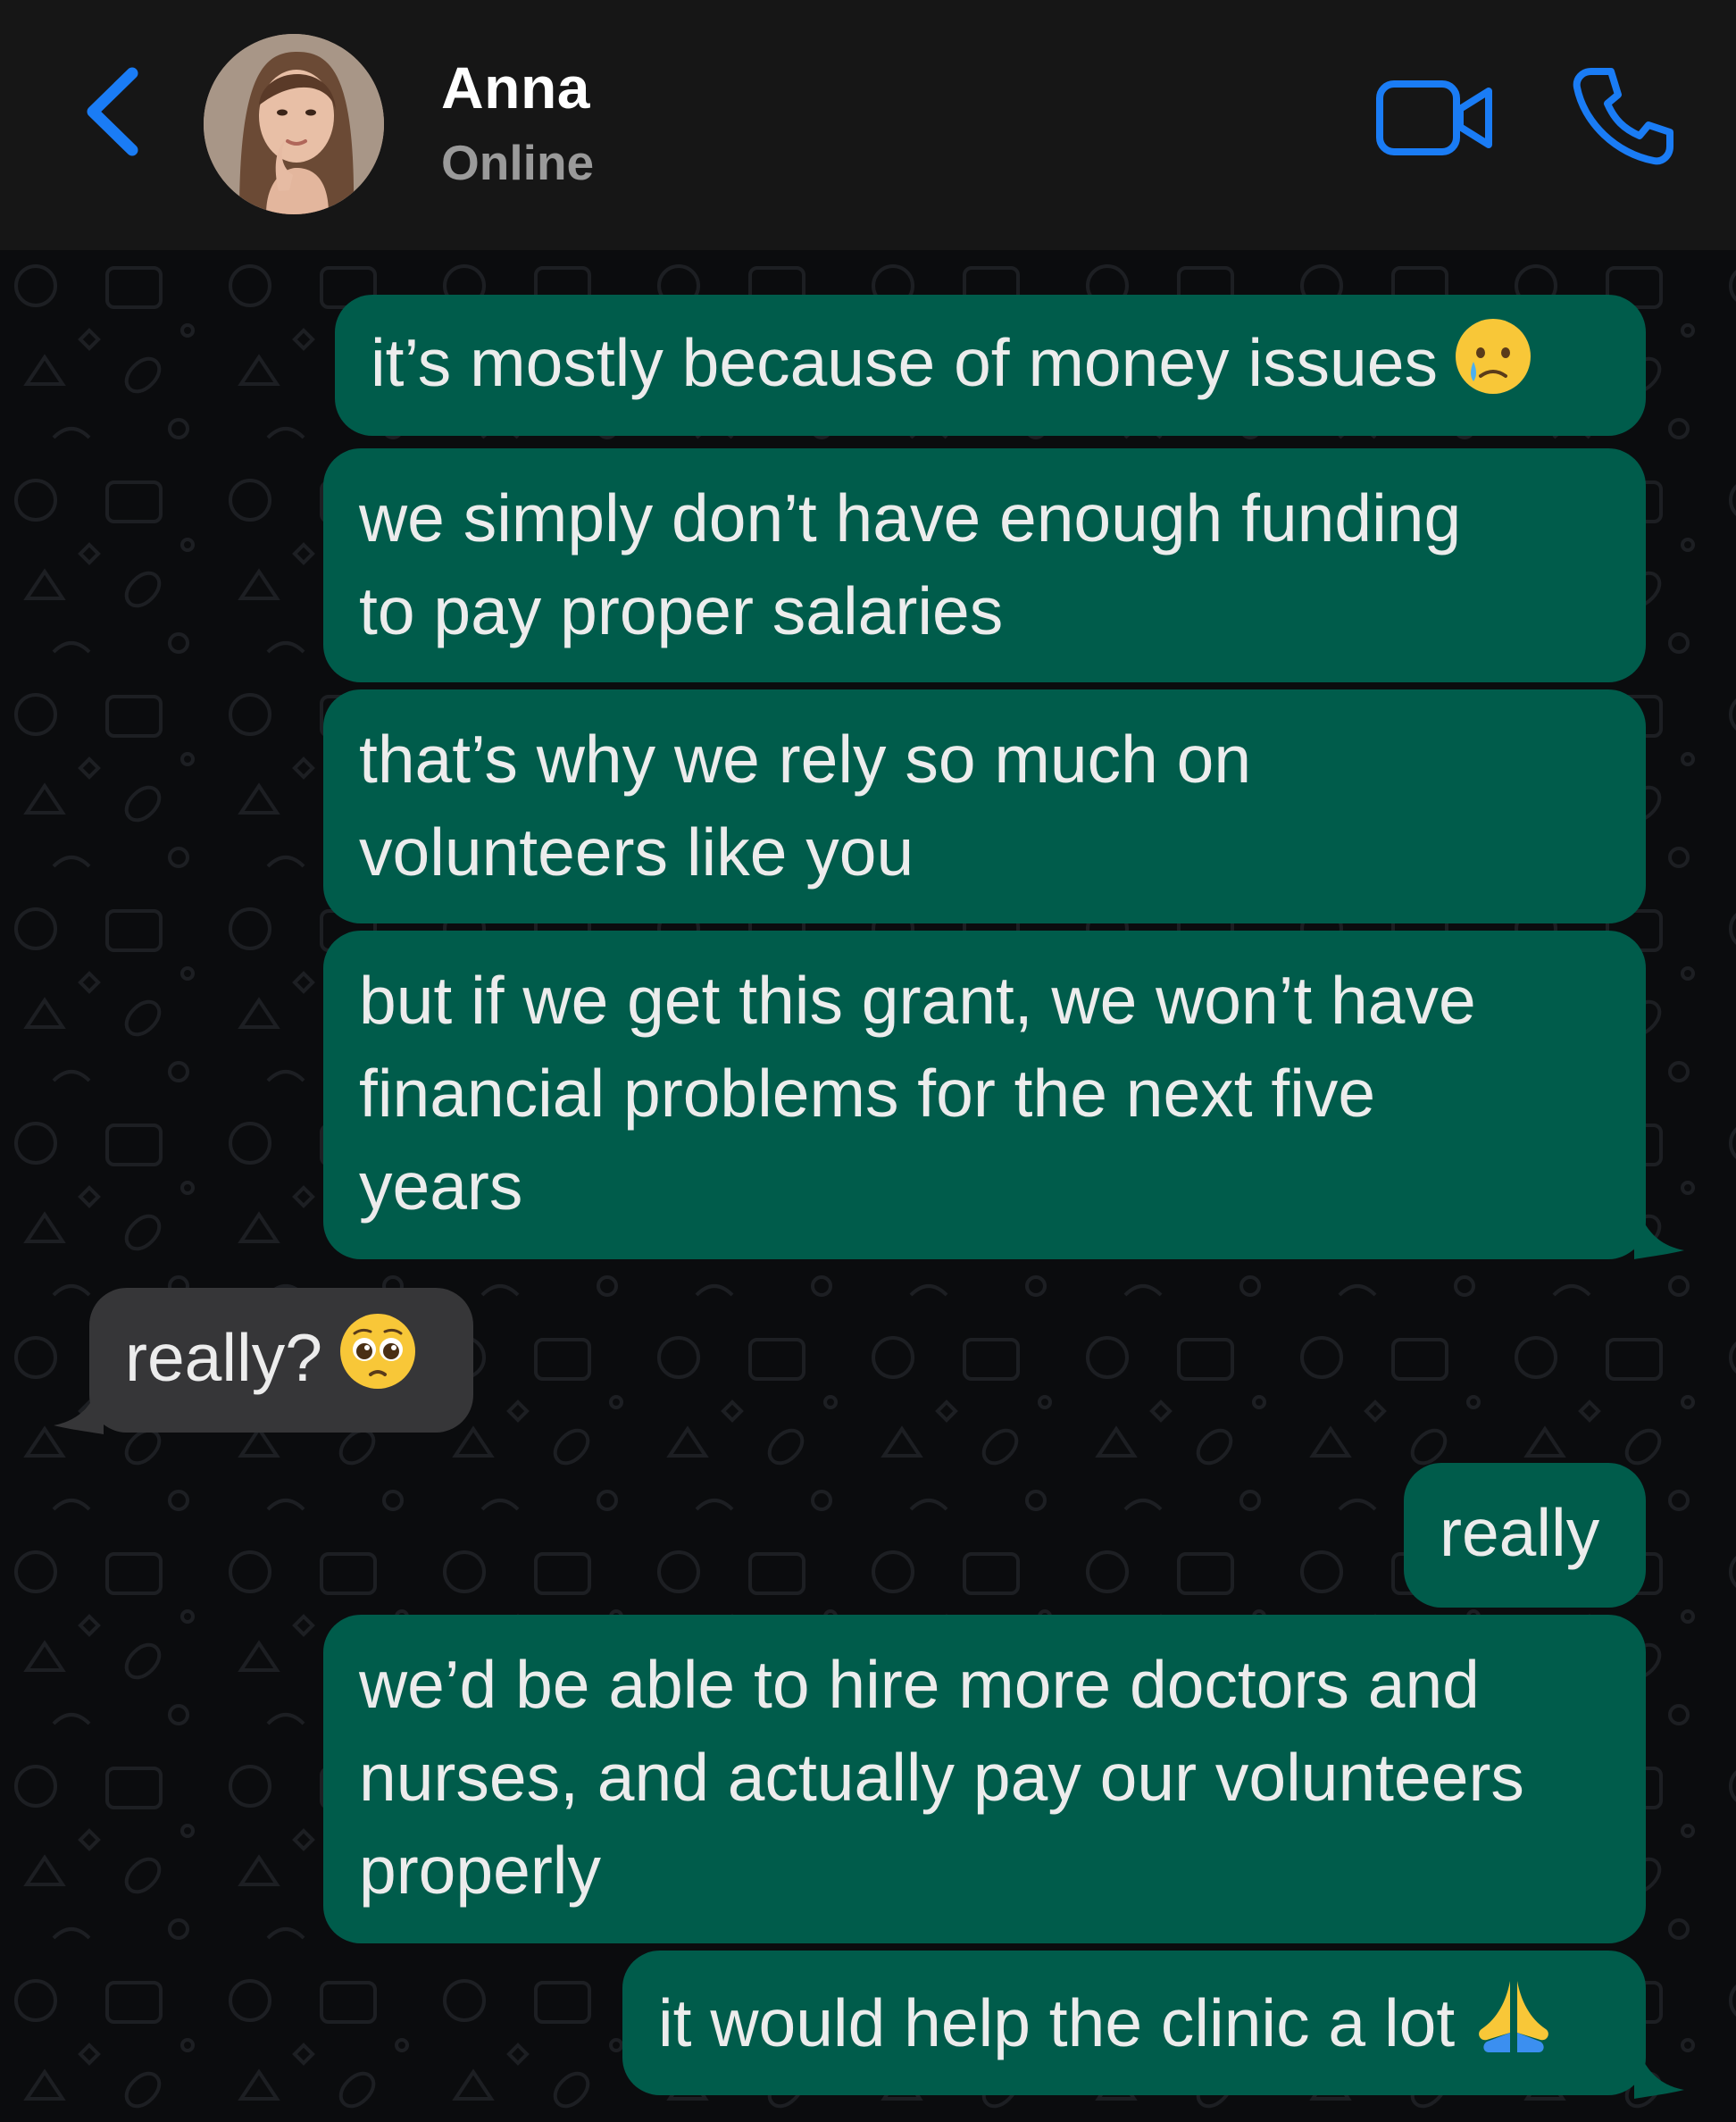  What do you see at coordinates (941, 1777) in the screenshot?
I see `message-text-line: nurses, and actually pay our volunteers` at bounding box center [941, 1777].